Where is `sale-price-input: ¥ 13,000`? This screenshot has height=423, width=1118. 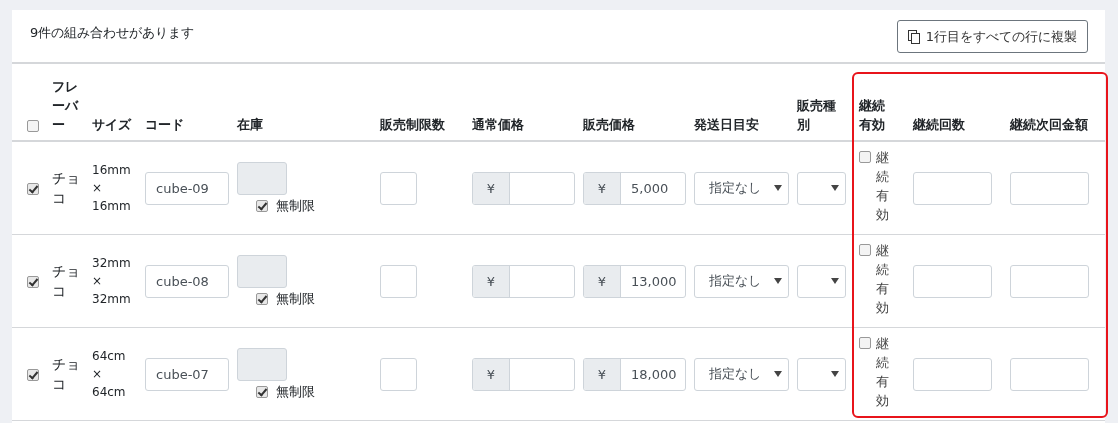
sale-price-input: ¥ 13,000 is located at coordinates (634, 281).